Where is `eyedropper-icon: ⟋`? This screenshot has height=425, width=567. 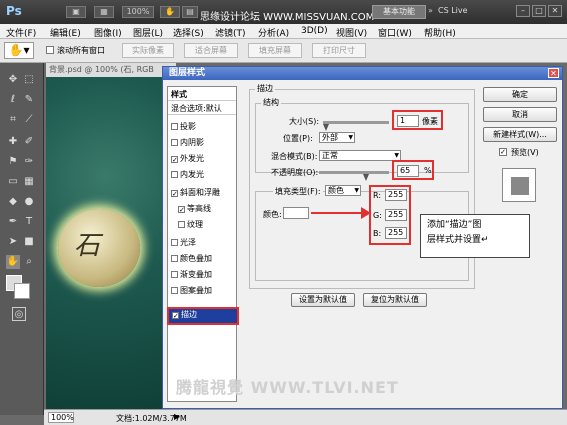
eyedropper-icon: ⟋ is located at coordinates (29, 120).